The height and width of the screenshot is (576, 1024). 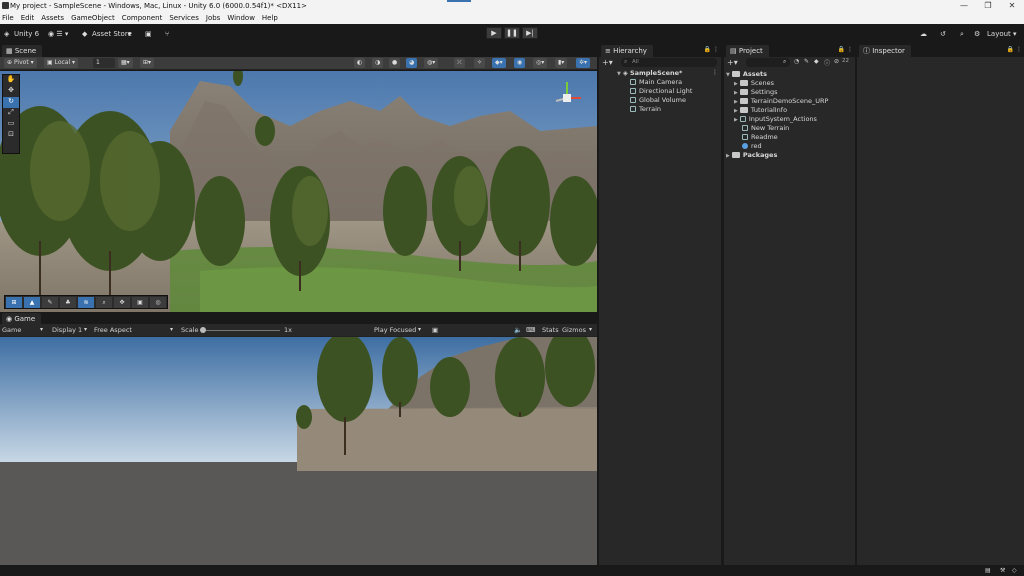 What do you see at coordinates (520, 63) in the screenshot?
I see `effects-icon: ◉` at bounding box center [520, 63].